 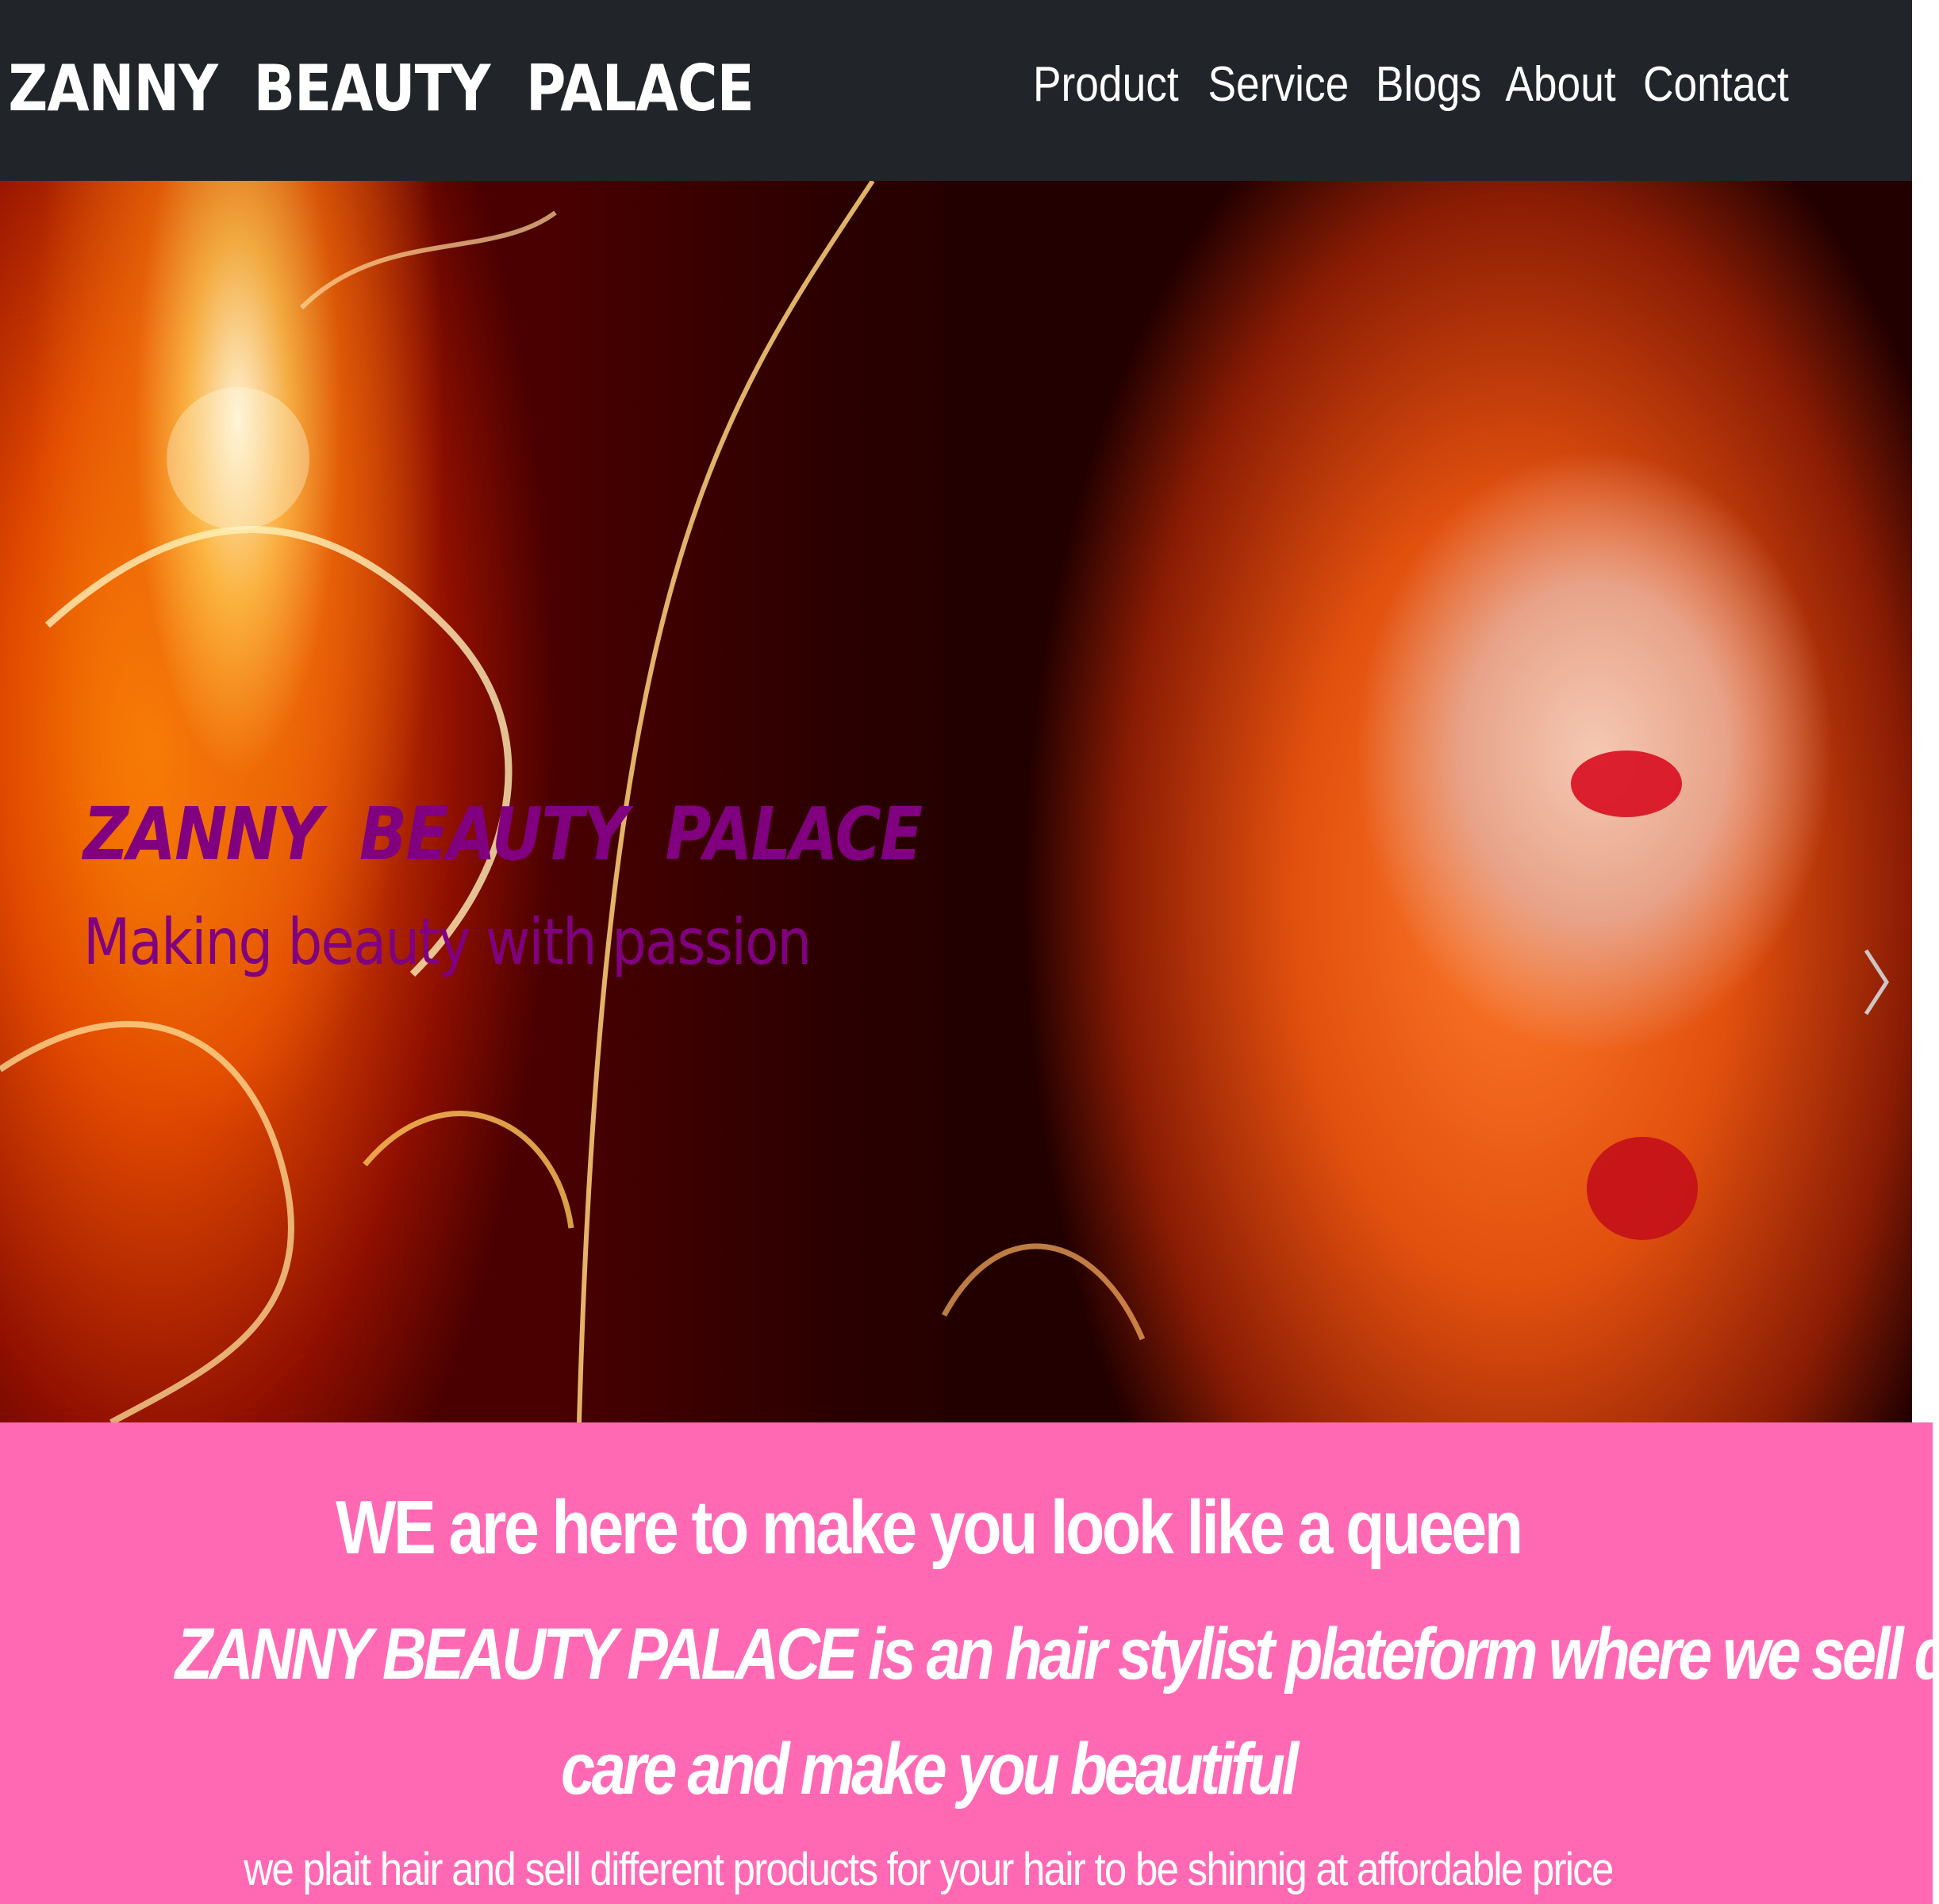 What do you see at coordinates (1279, 84) in the screenshot?
I see `nav-link-service: Service` at bounding box center [1279, 84].